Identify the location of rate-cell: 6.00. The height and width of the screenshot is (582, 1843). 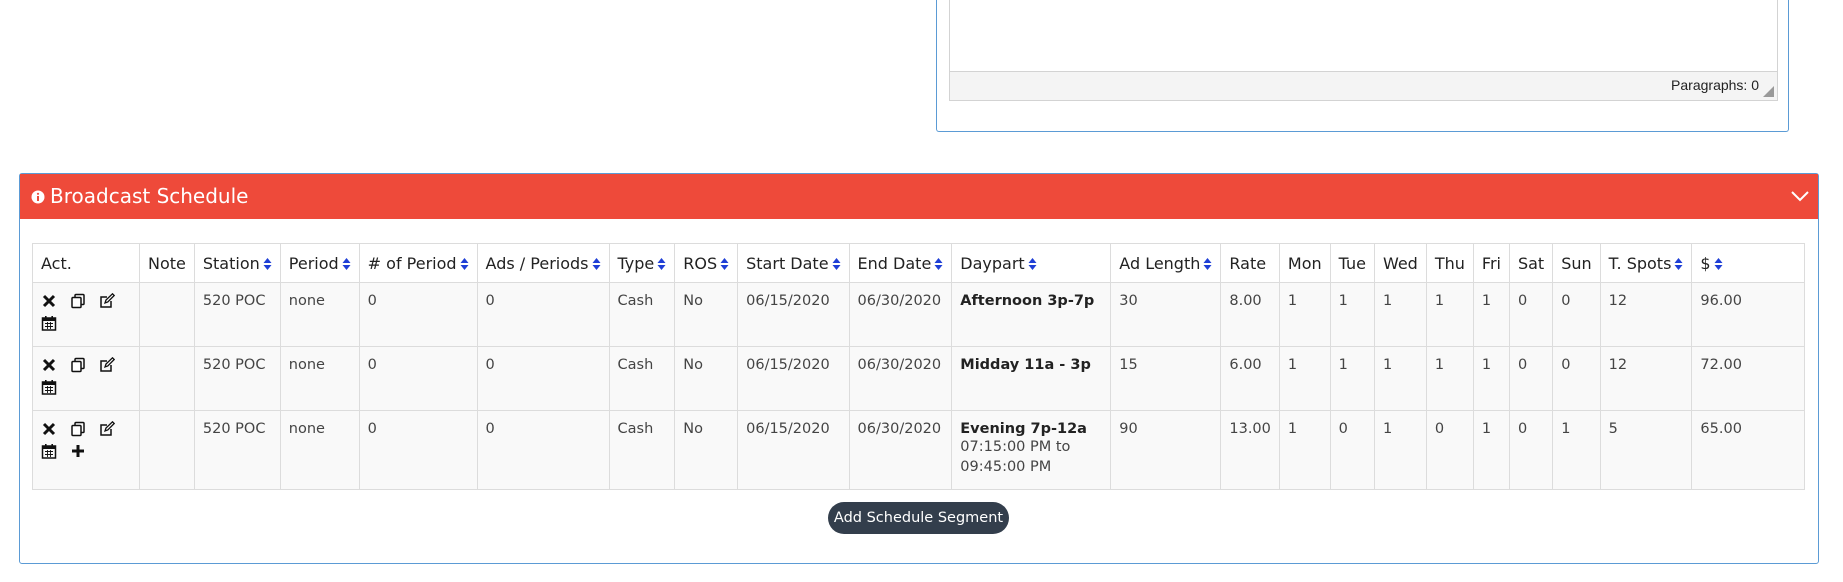
(1250, 378).